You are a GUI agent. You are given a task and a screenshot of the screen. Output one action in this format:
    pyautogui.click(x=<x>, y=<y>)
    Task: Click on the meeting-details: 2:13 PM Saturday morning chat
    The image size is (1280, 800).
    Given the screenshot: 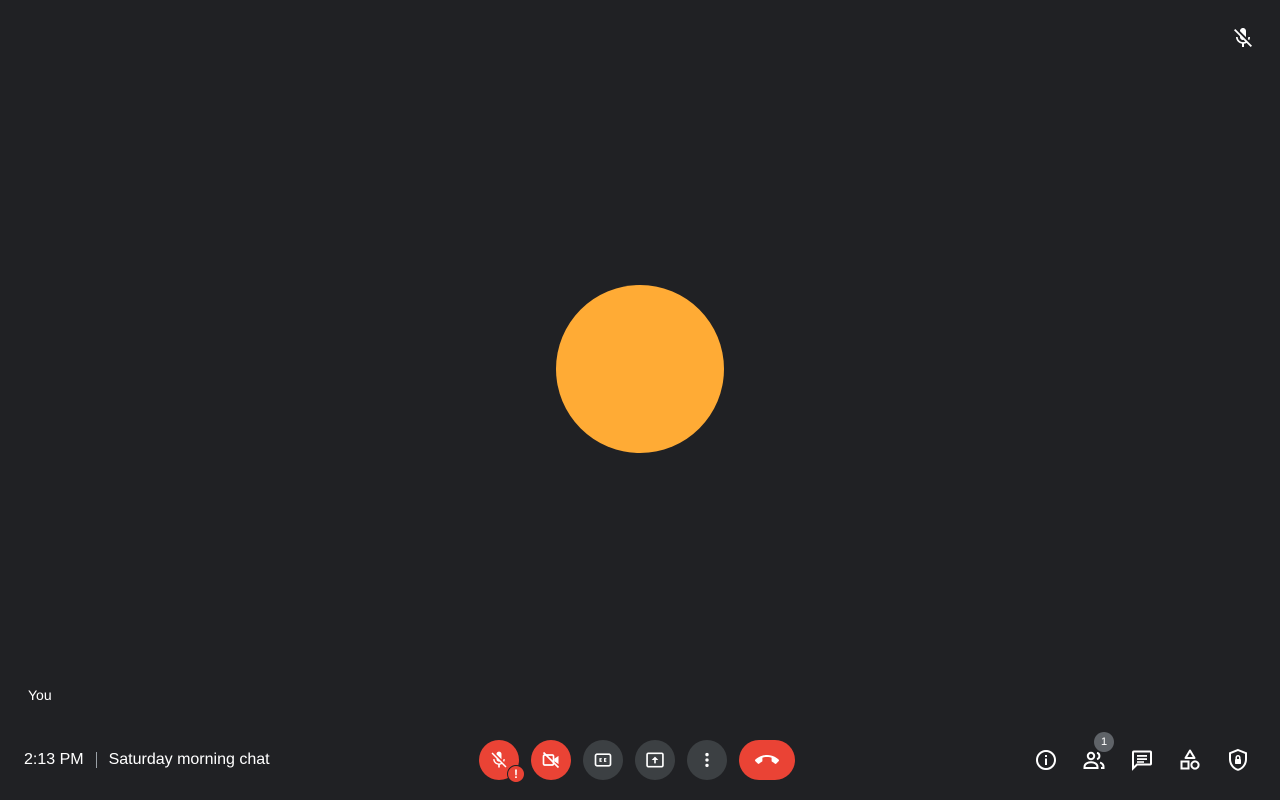 What is the action you would take?
    pyautogui.click(x=147, y=760)
    